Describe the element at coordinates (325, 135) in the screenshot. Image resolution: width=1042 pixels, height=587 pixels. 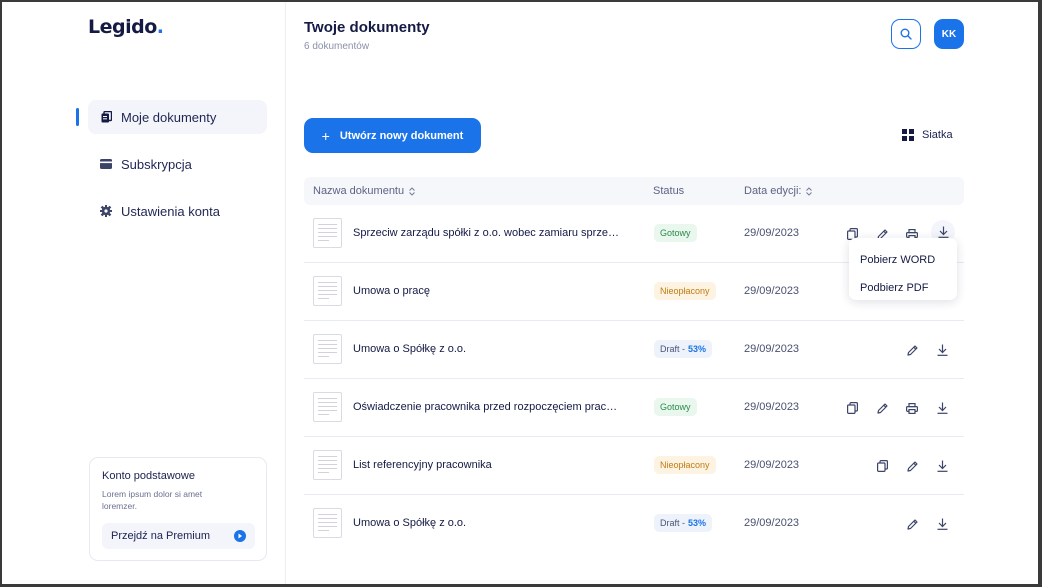
I see `plus-icon: +` at that location.